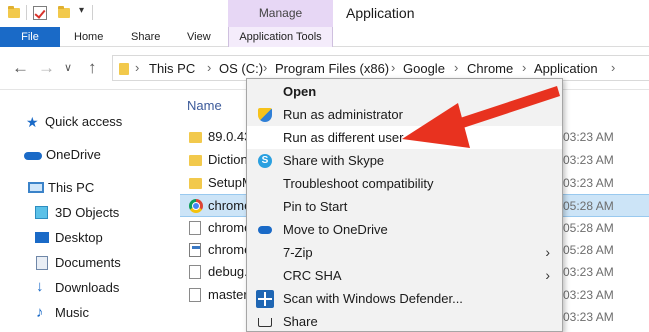 This screenshot has height=332, width=649. I want to click on menu-item-pin-to-start: Pin to Start, so click(404, 206).